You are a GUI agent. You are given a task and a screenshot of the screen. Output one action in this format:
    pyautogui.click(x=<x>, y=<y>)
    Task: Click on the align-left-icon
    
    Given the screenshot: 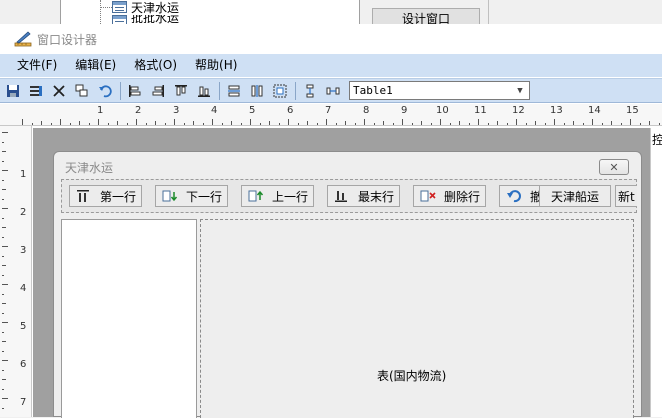 What is the action you would take?
    pyautogui.click(x=135, y=90)
    